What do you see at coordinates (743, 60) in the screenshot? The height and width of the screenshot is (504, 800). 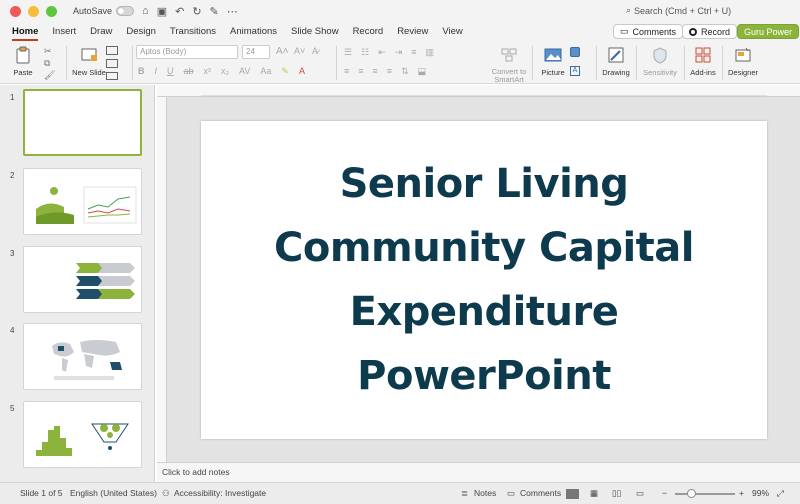 I see `designer-button: Designer` at bounding box center [743, 60].